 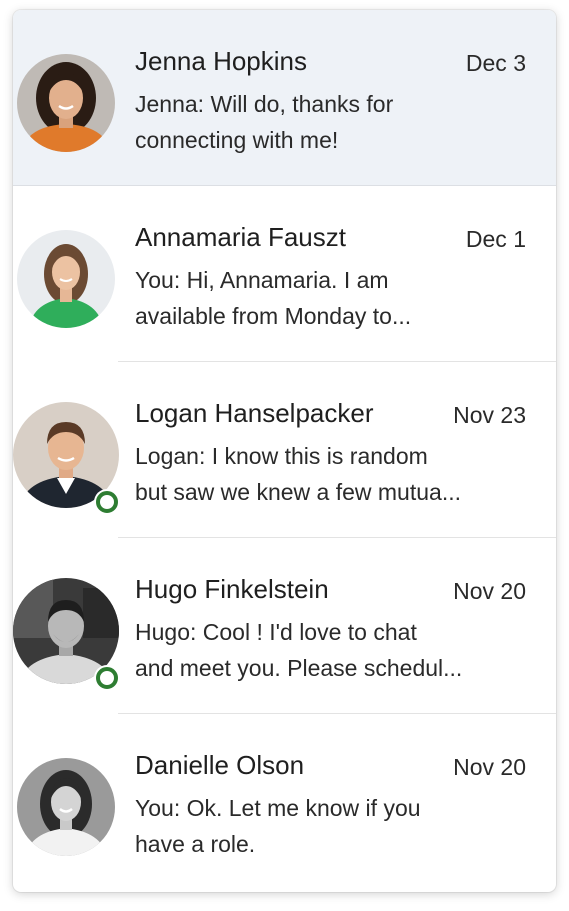 I want to click on contact-name: Hugo Finkelstein, so click(x=232, y=589).